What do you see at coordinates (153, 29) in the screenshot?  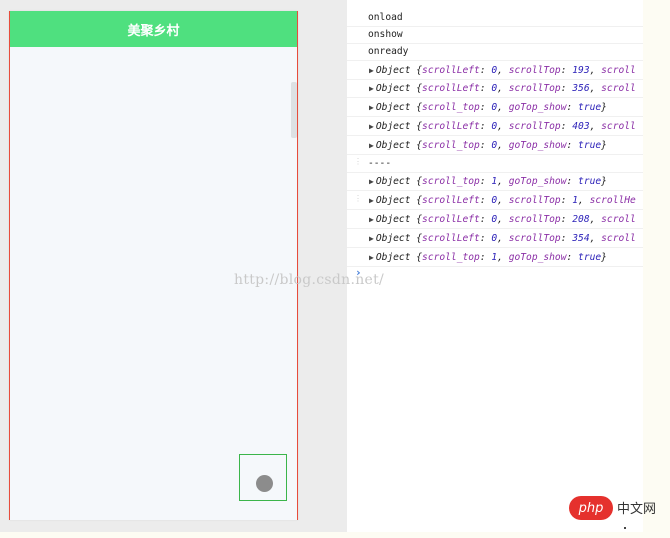 I see `navigation-bar: 美聚乡村` at bounding box center [153, 29].